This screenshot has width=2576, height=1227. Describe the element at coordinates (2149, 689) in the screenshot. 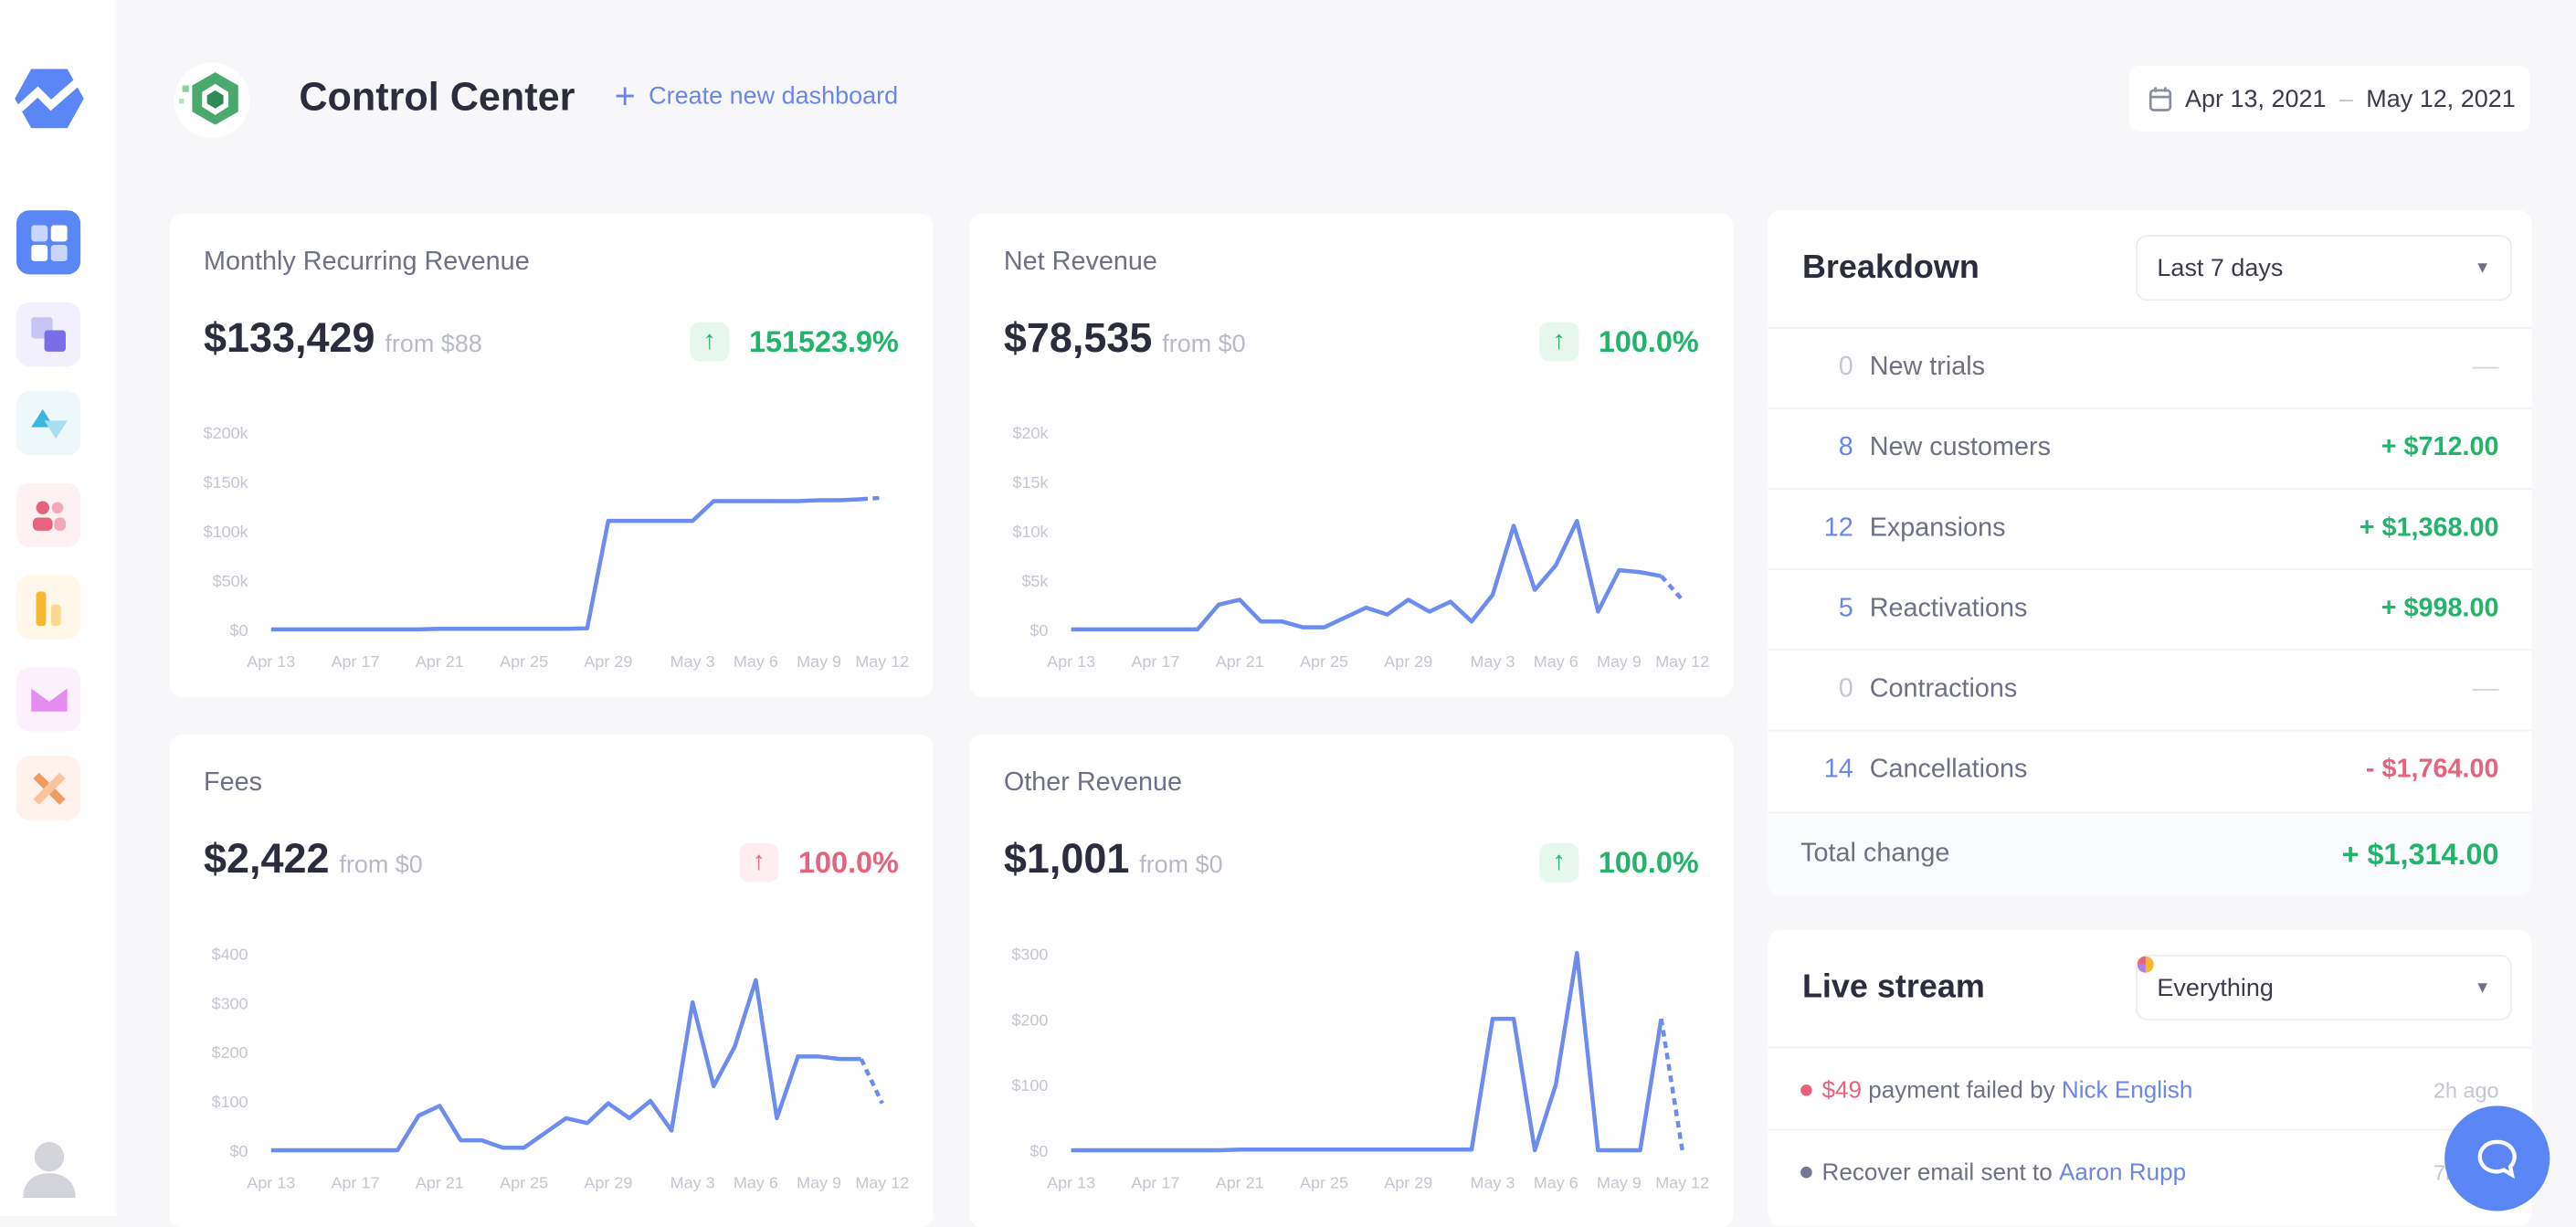

I see `breakdown-row: 0Contractions—` at that location.